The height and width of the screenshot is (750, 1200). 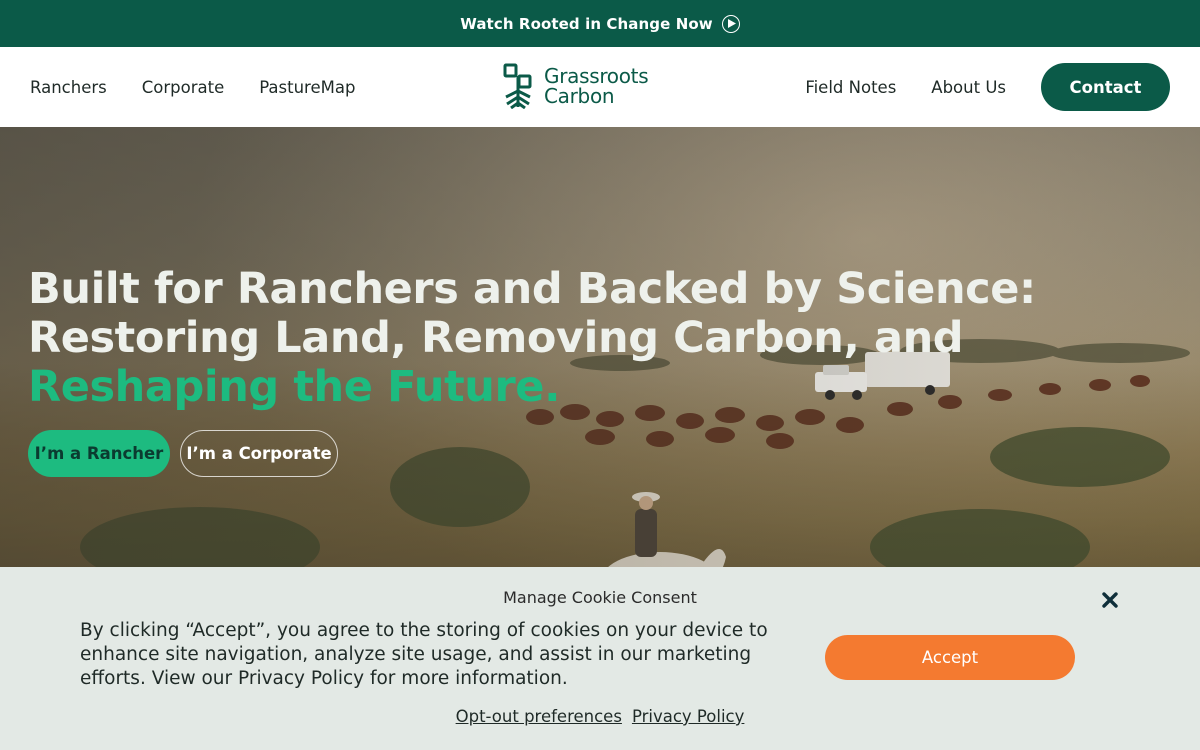 I want to click on sprout-roots-logo-icon, so click(x=517, y=86).